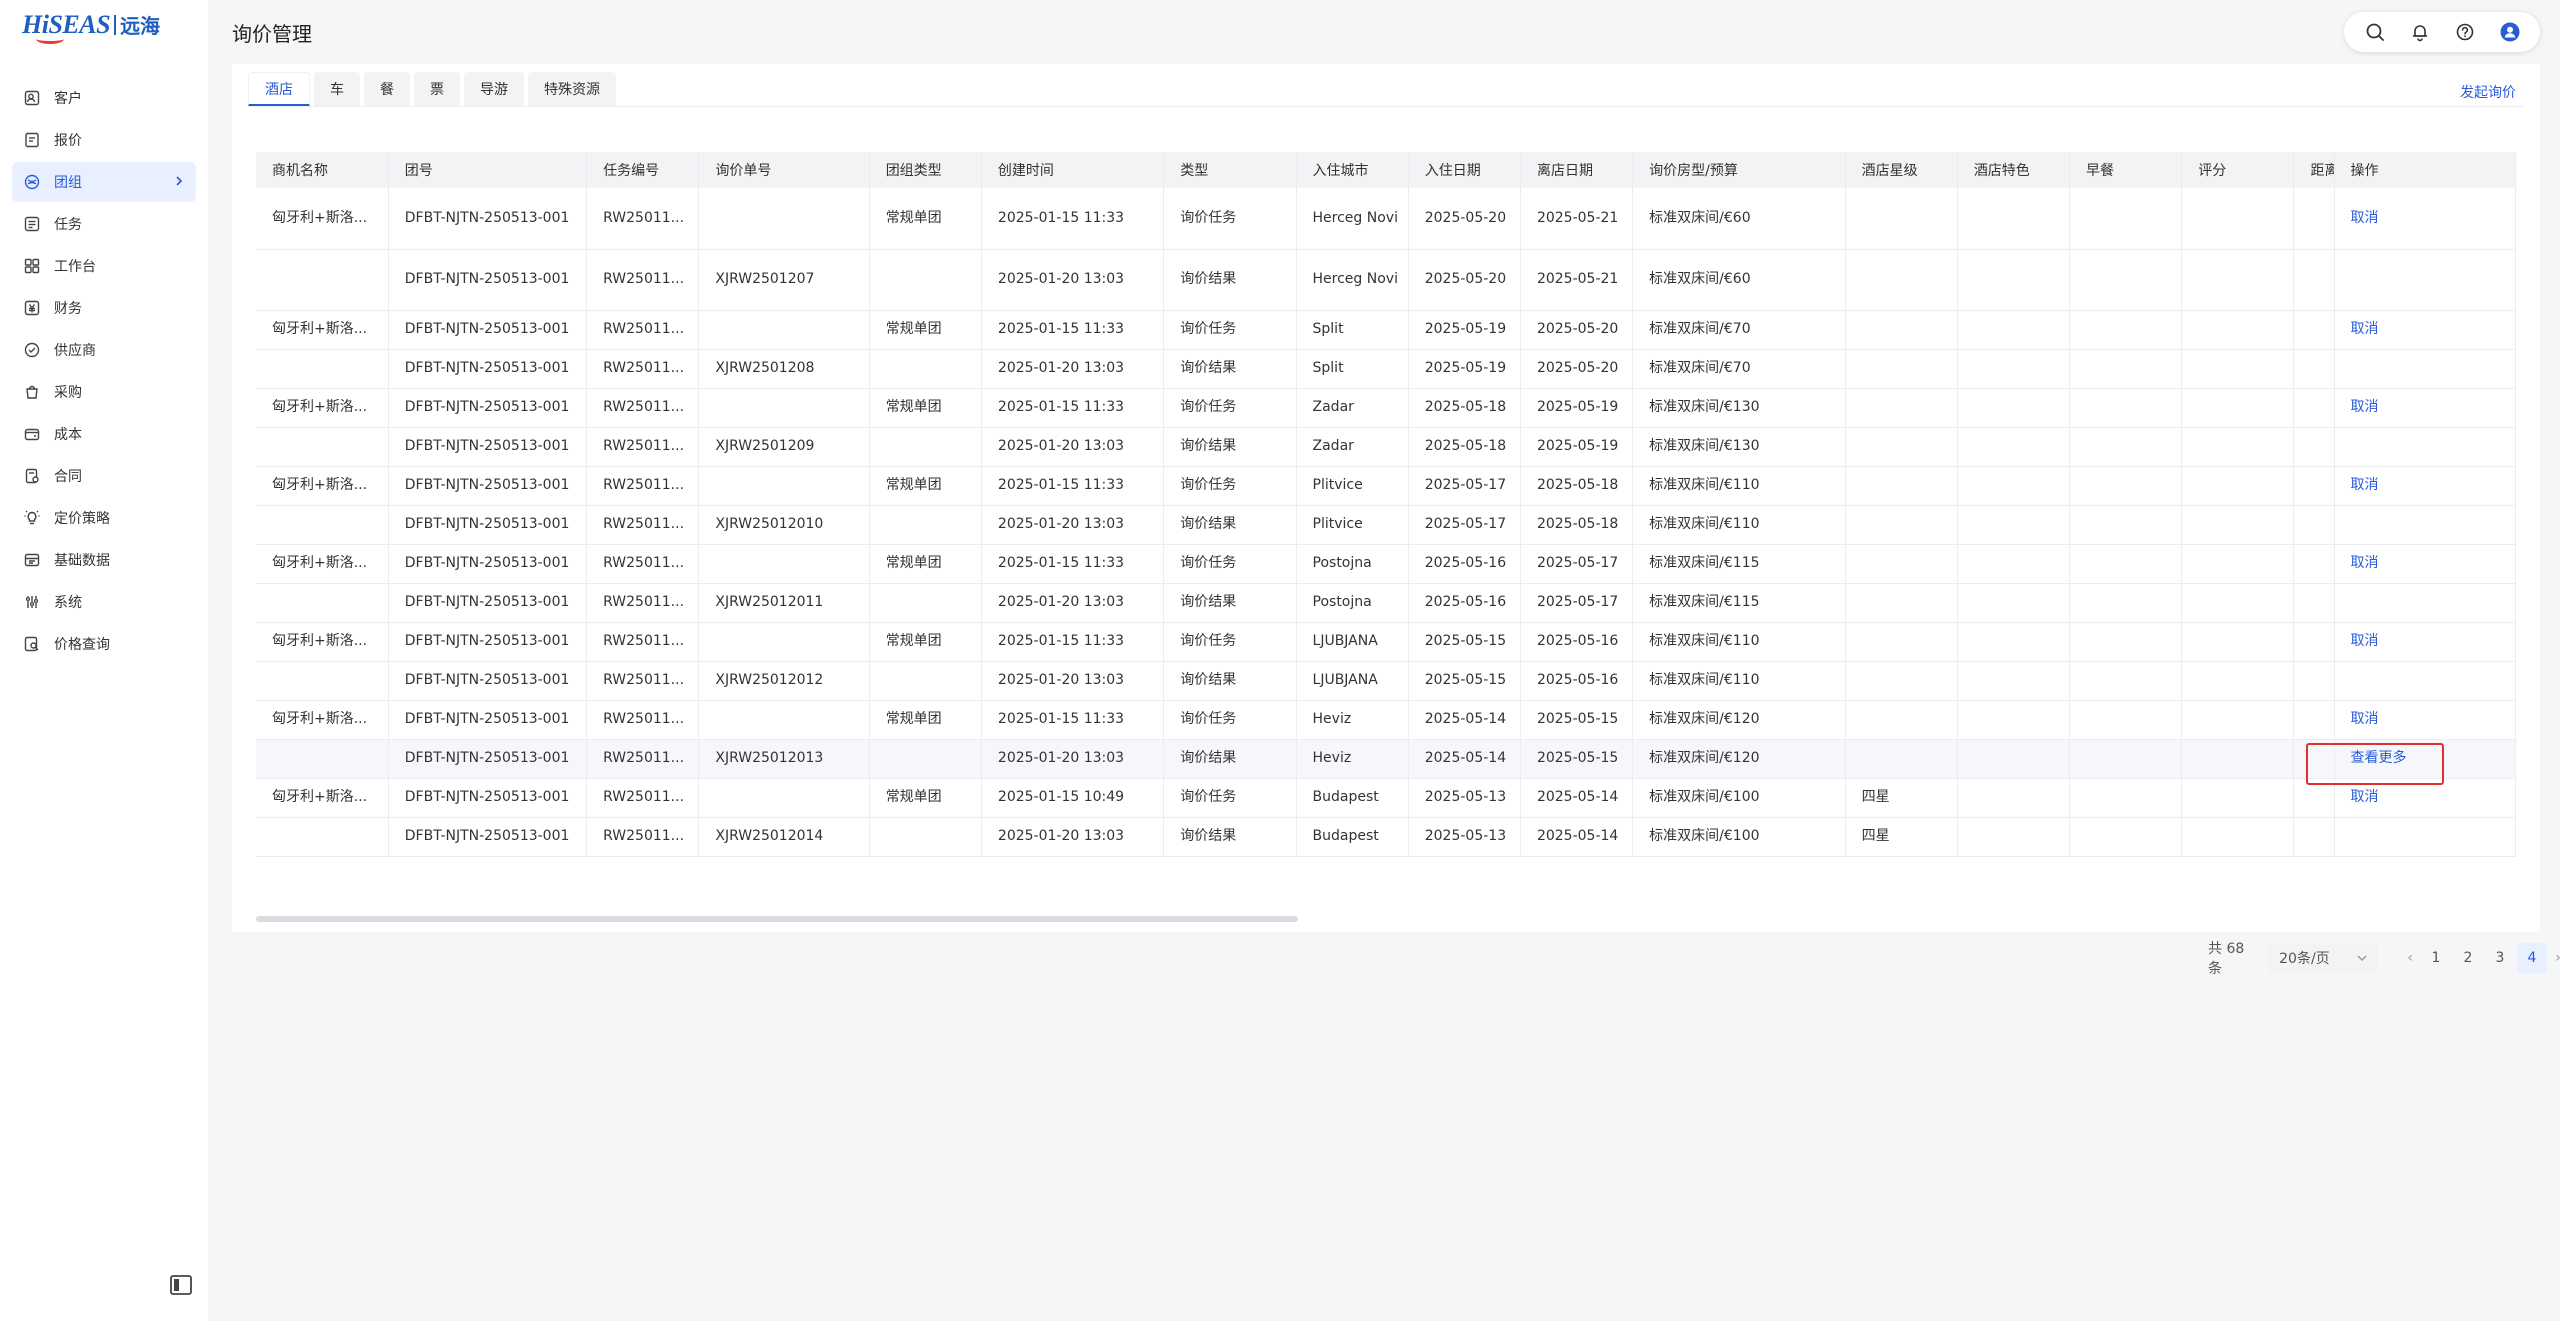  I want to click on tab-4: 导游, so click(494, 89).